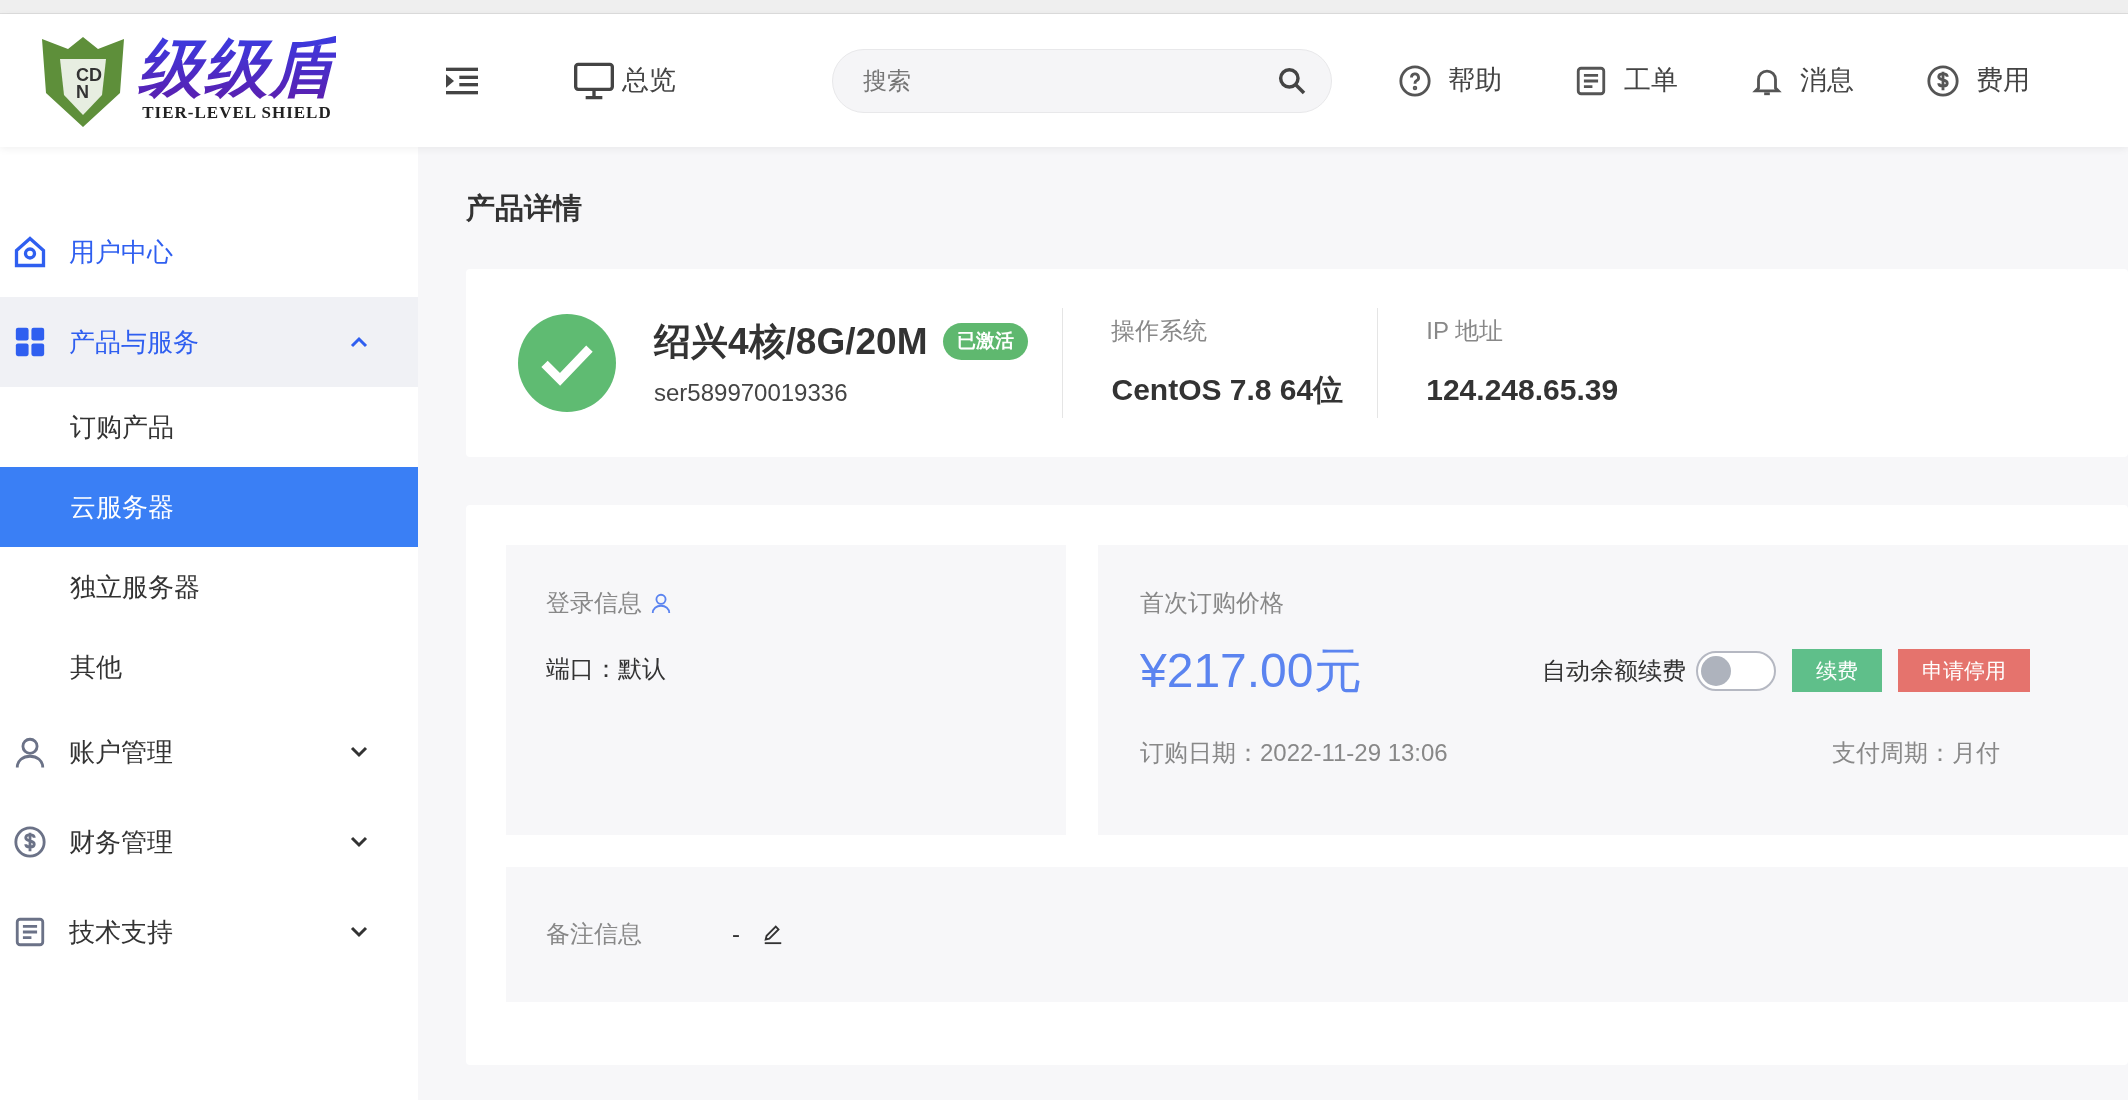 The width and height of the screenshot is (2128, 1100). What do you see at coordinates (209, 507) in the screenshot?
I see `sidebar-subitem: 云服务器` at bounding box center [209, 507].